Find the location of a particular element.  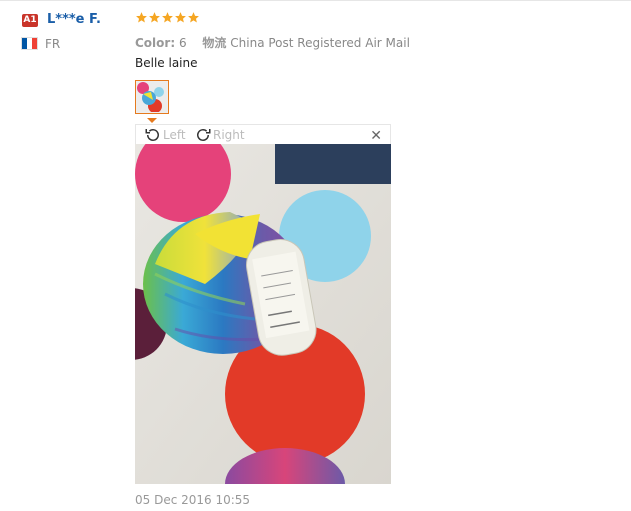

rotate-right-button: Right is located at coordinates (219, 135).